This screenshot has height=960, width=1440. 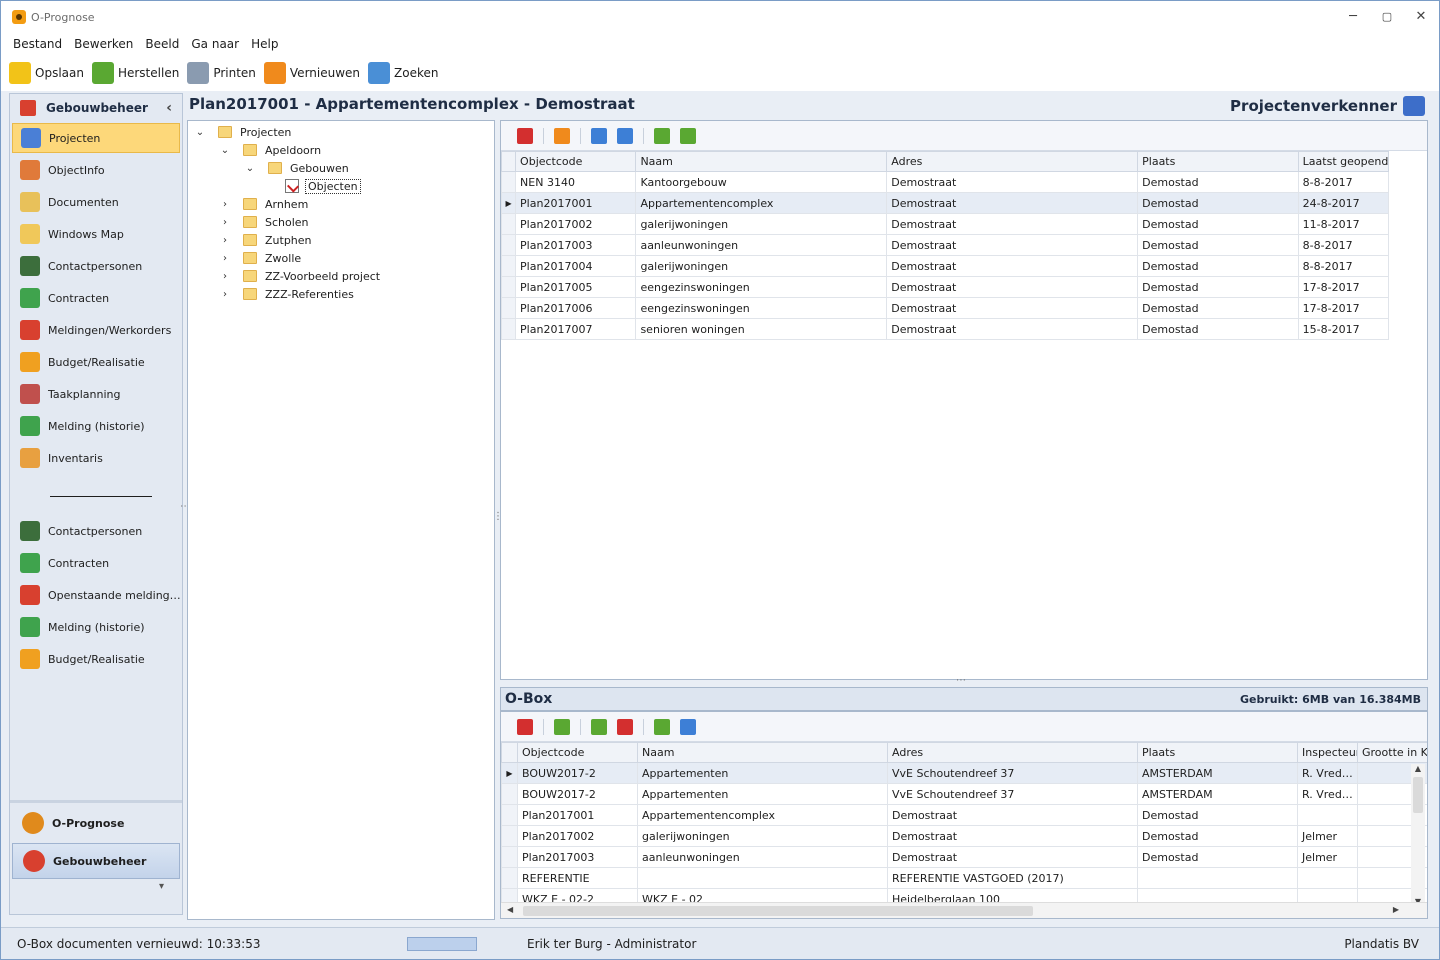 I want to click on menu-ga-naar: Ga naar, so click(x=215, y=44).